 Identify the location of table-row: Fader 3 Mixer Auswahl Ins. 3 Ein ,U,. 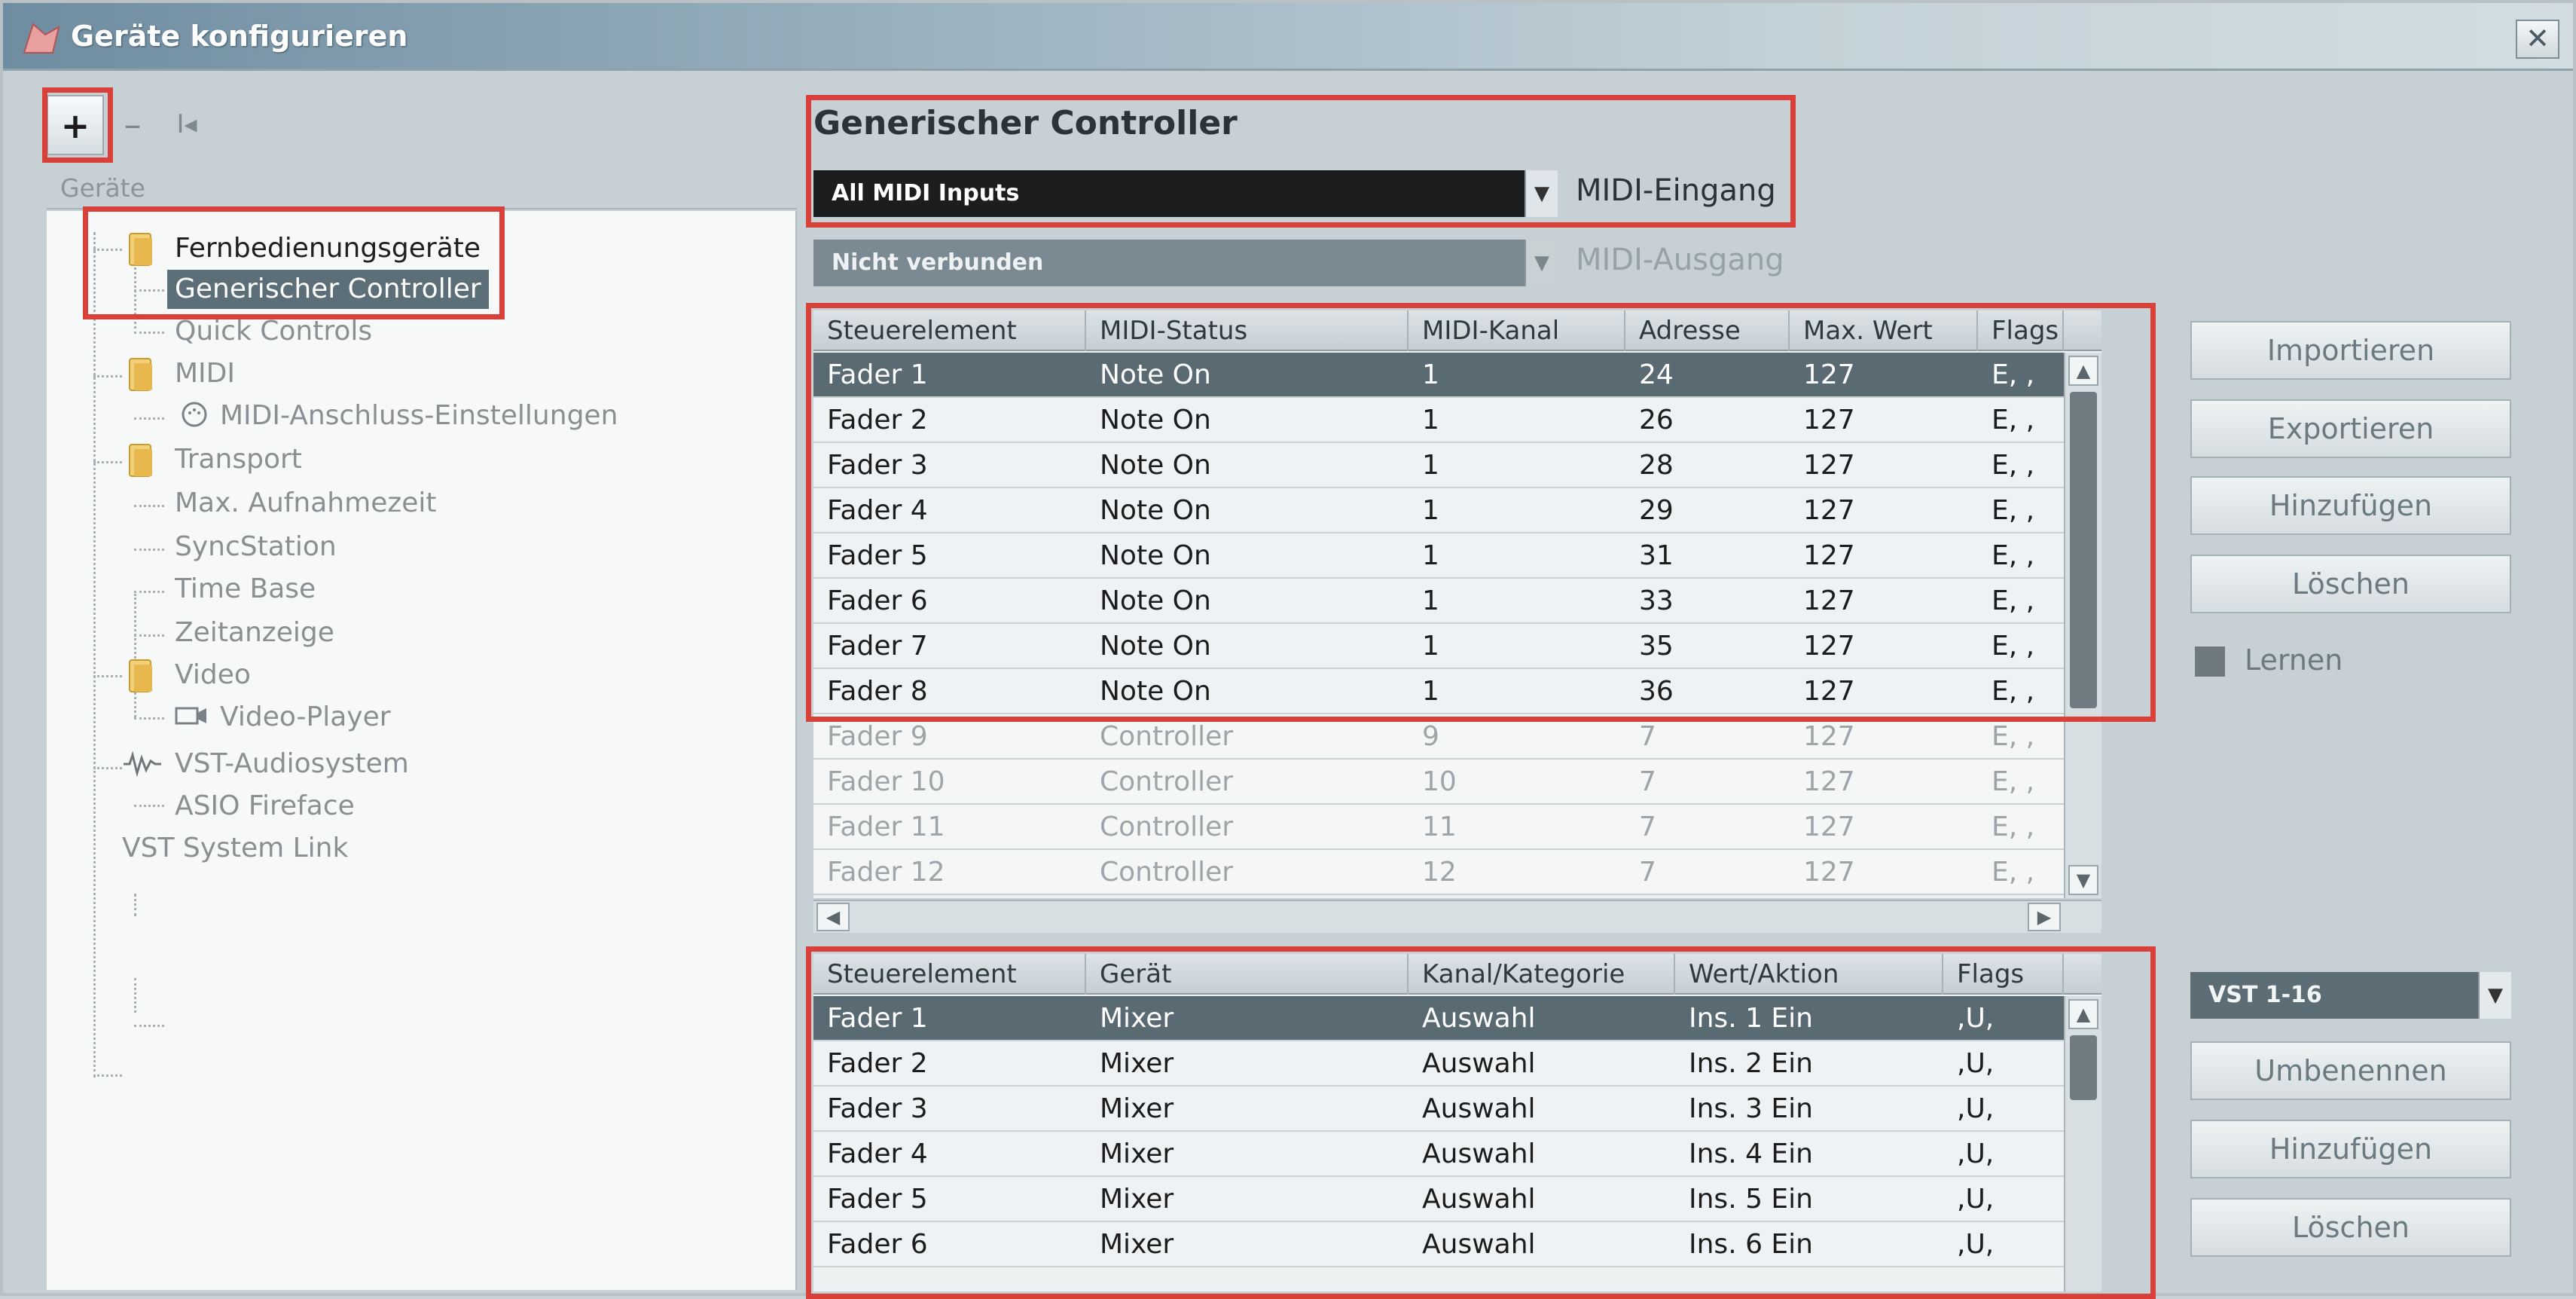
(1457, 1110).